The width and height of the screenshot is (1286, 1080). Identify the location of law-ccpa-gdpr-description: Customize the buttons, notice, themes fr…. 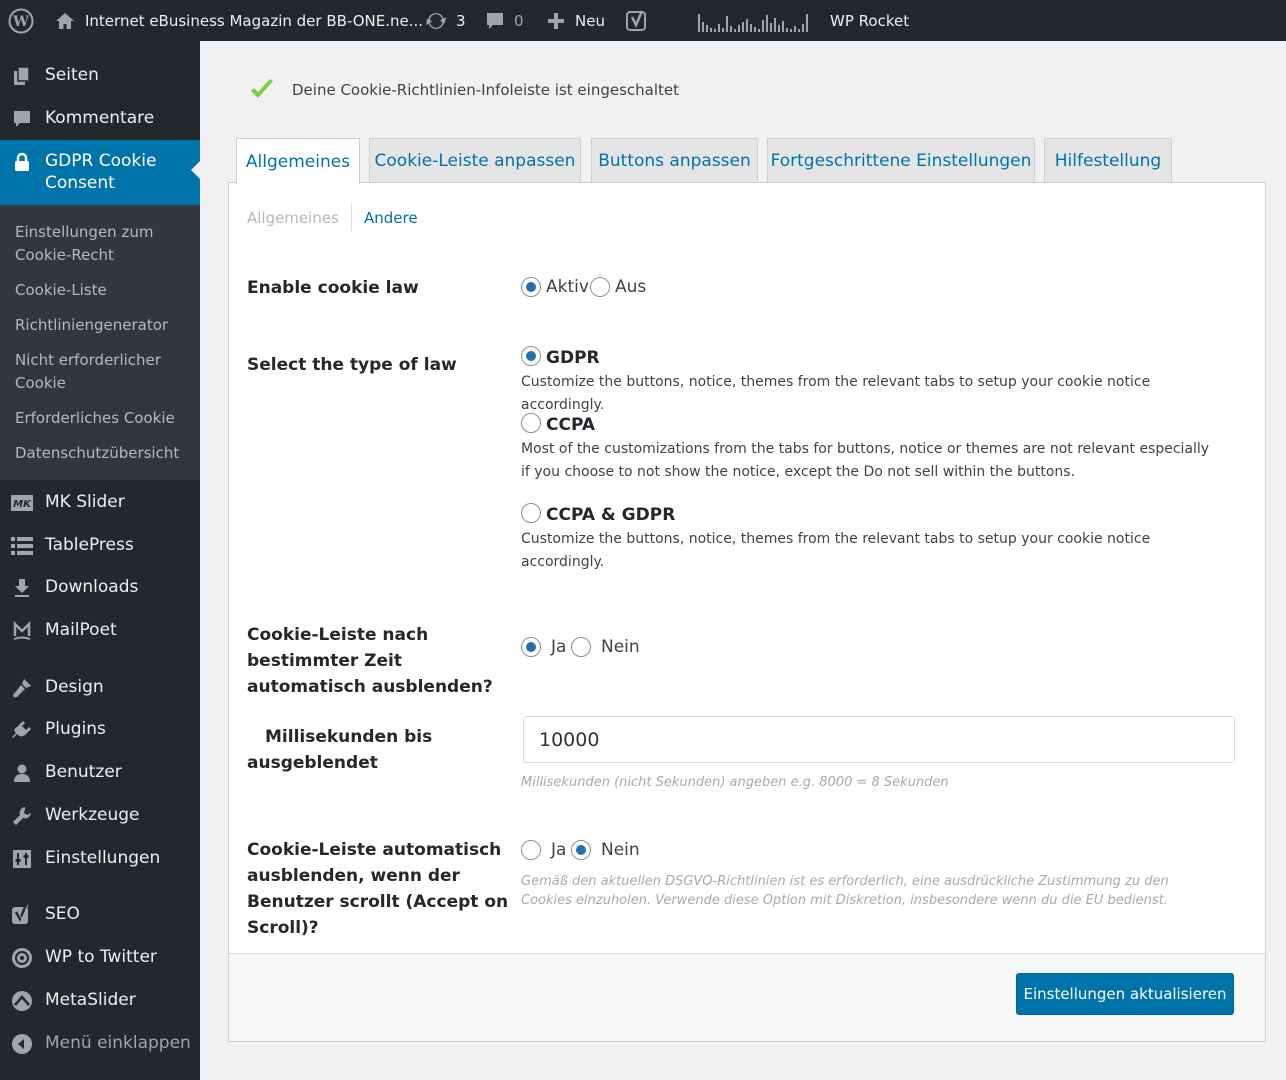
(836, 550).